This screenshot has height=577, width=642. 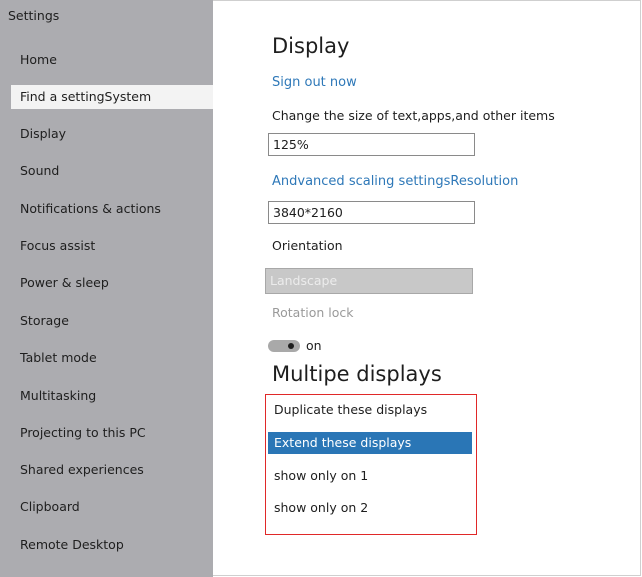 What do you see at coordinates (371, 144) in the screenshot?
I see `scale-field: 125%` at bounding box center [371, 144].